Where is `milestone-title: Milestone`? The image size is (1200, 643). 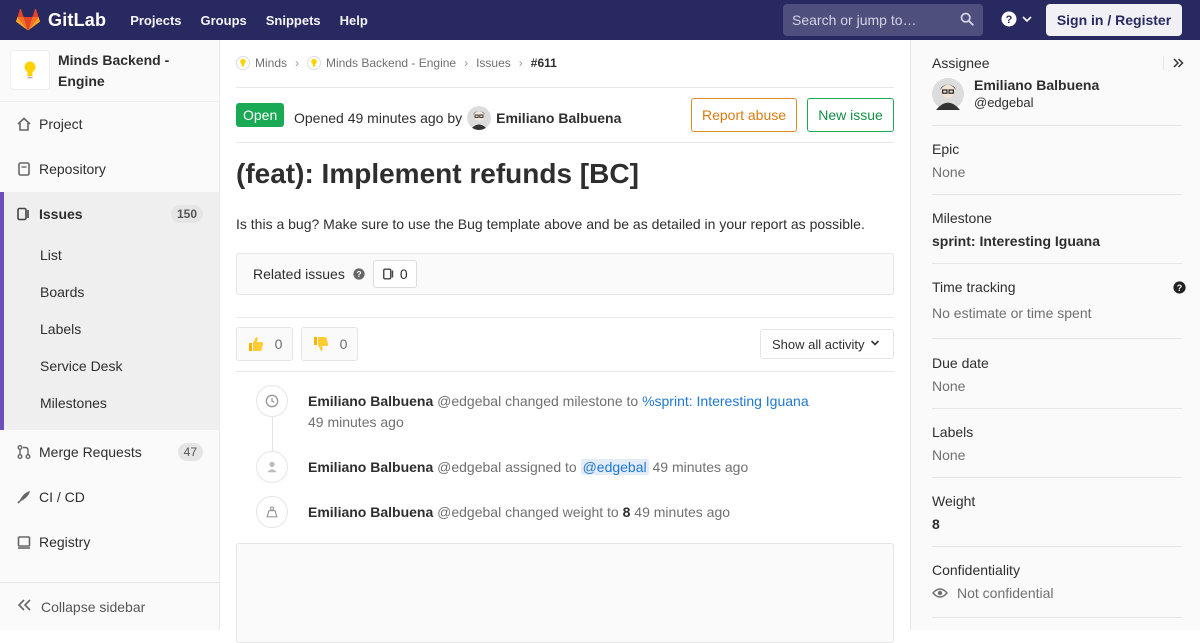
milestone-title: Milestone is located at coordinates (962, 218).